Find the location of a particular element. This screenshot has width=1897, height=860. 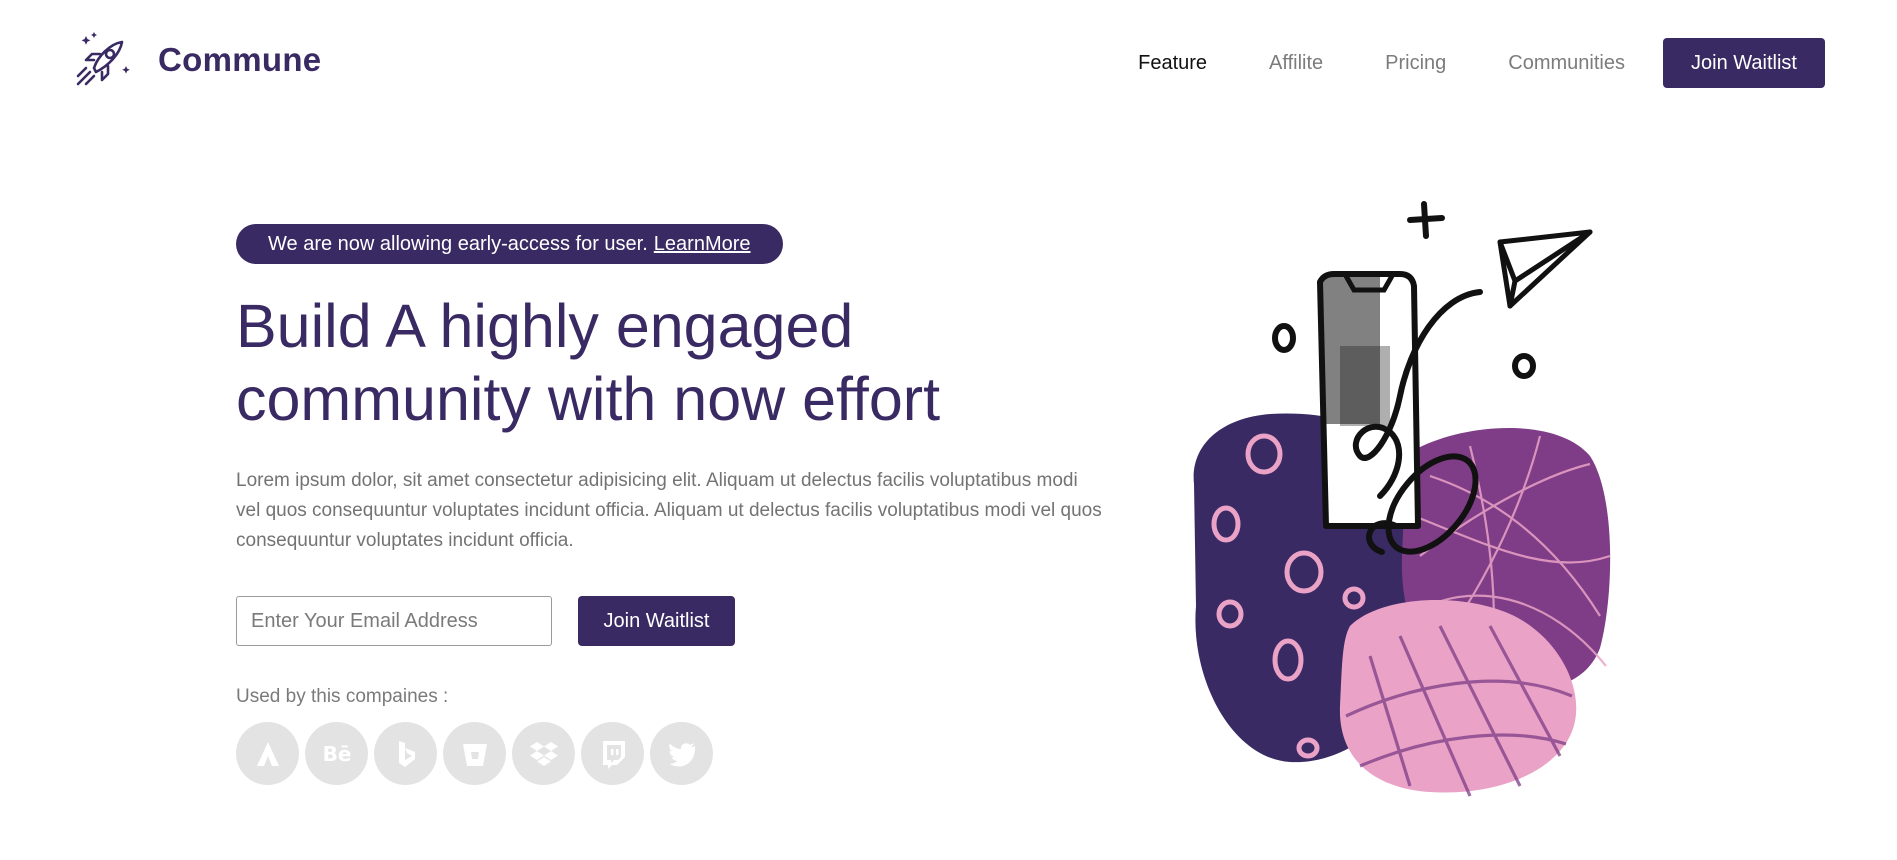

company-logos: Bē is located at coordinates (676, 753).